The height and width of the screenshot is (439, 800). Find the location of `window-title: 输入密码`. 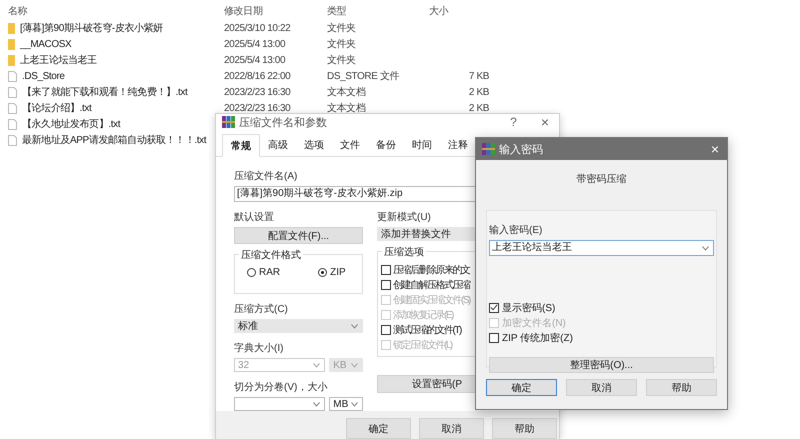

window-title: 输入密码 is located at coordinates (521, 149).